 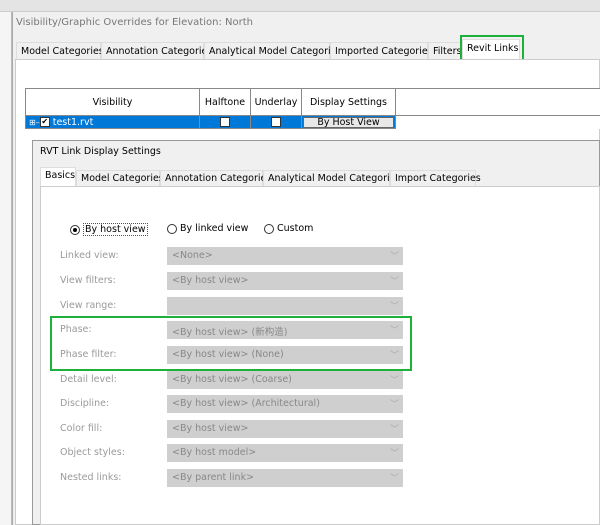 What do you see at coordinates (88, 280) in the screenshot?
I see `view-filters-label: View filters:` at bounding box center [88, 280].